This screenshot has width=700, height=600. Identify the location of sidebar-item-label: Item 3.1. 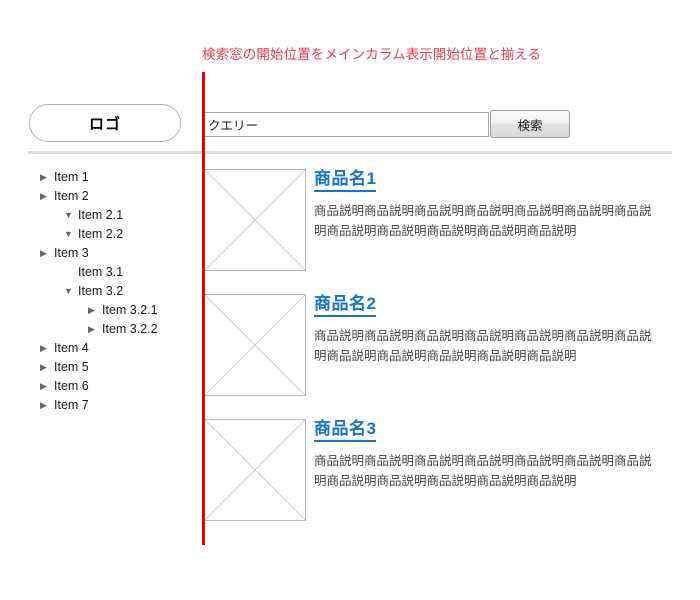
(101, 272).